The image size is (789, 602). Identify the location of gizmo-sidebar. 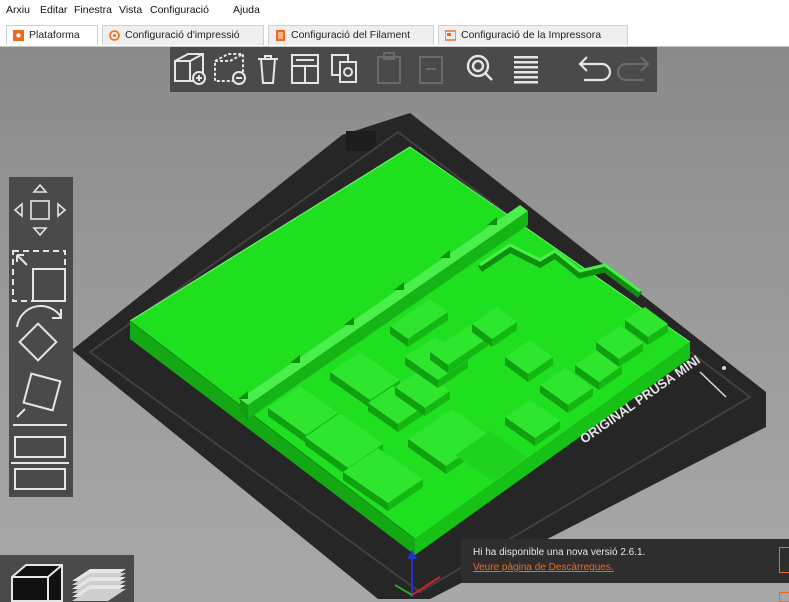
(41, 337).